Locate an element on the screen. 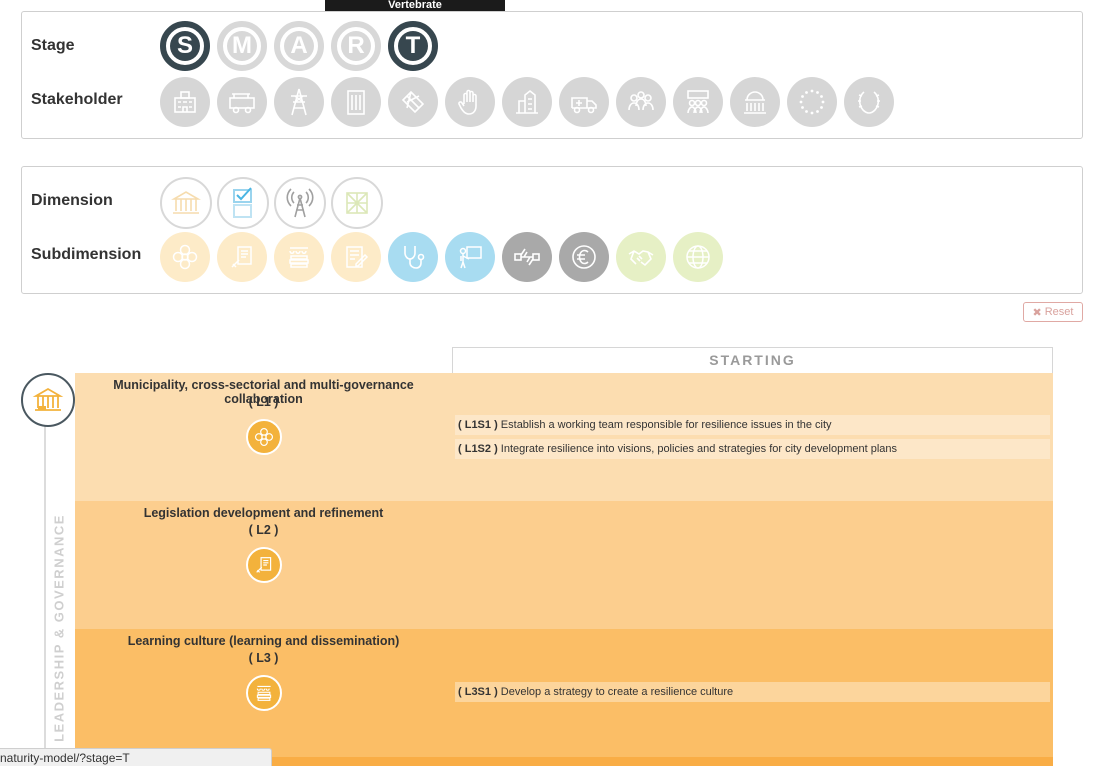 The image size is (1094, 766). document-edit-icon is located at coordinates (357, 257).